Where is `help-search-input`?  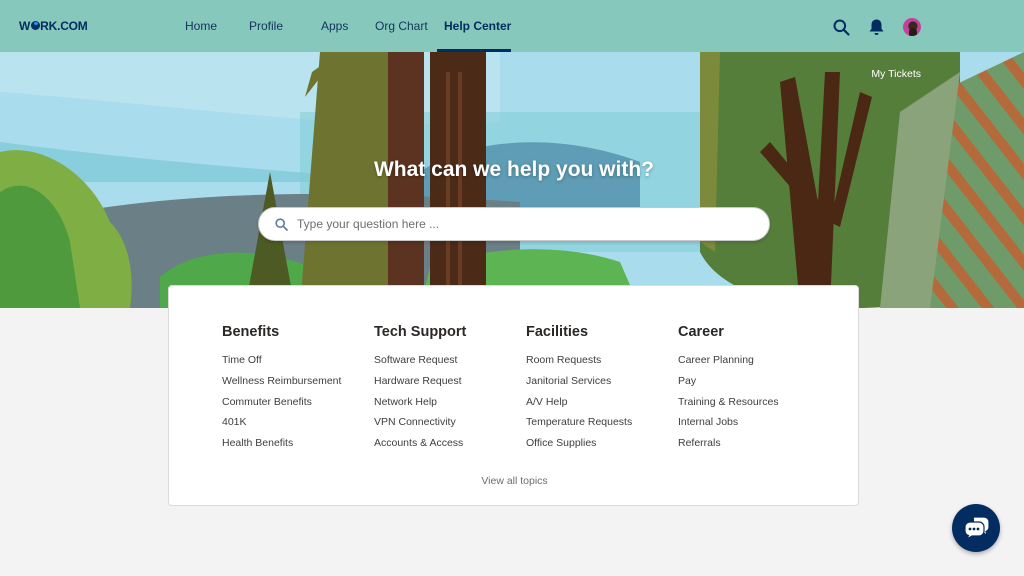 help-search-input is located at coordinates (527, 224).